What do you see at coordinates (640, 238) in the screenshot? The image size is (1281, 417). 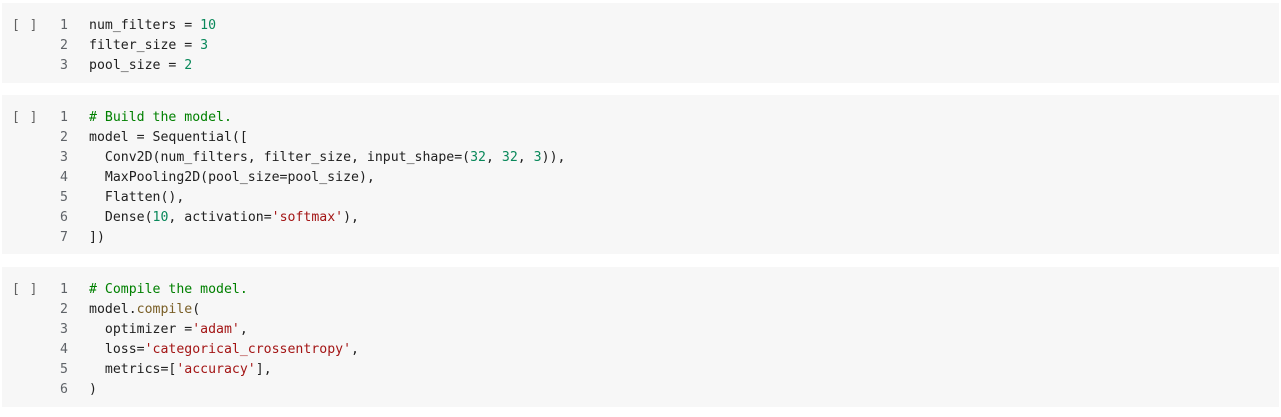 I see `code-line: 7])` at bounding box center [640, 238].